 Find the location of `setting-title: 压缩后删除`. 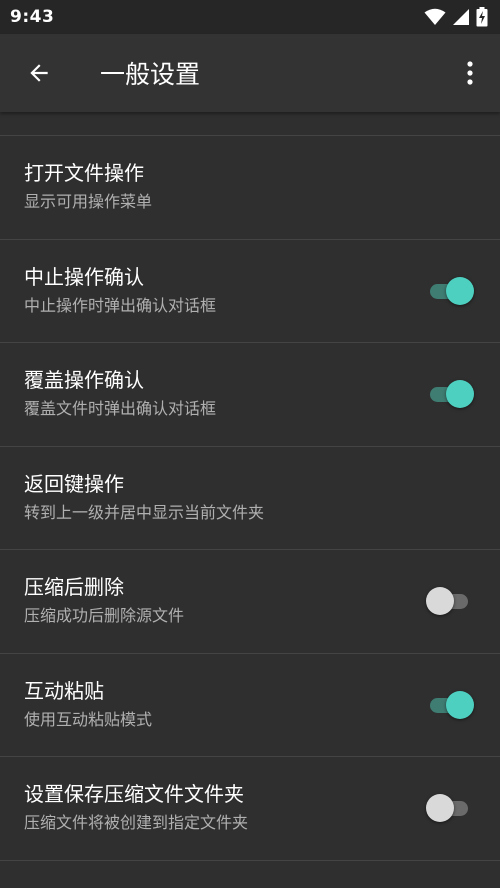

setting-title: 压缩后删除 is located at coordinates (74, 587).